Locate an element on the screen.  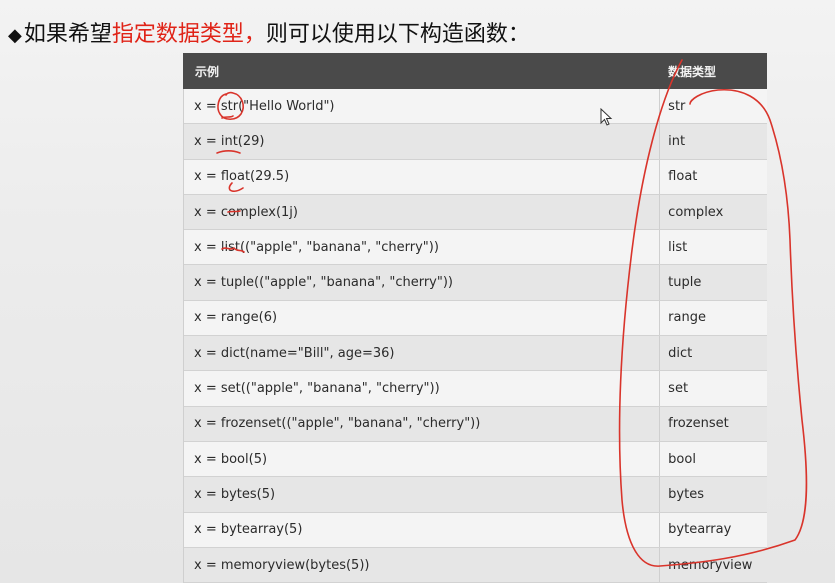
table-row: x = complex(1j) complex is located at coordinates (475, 212).